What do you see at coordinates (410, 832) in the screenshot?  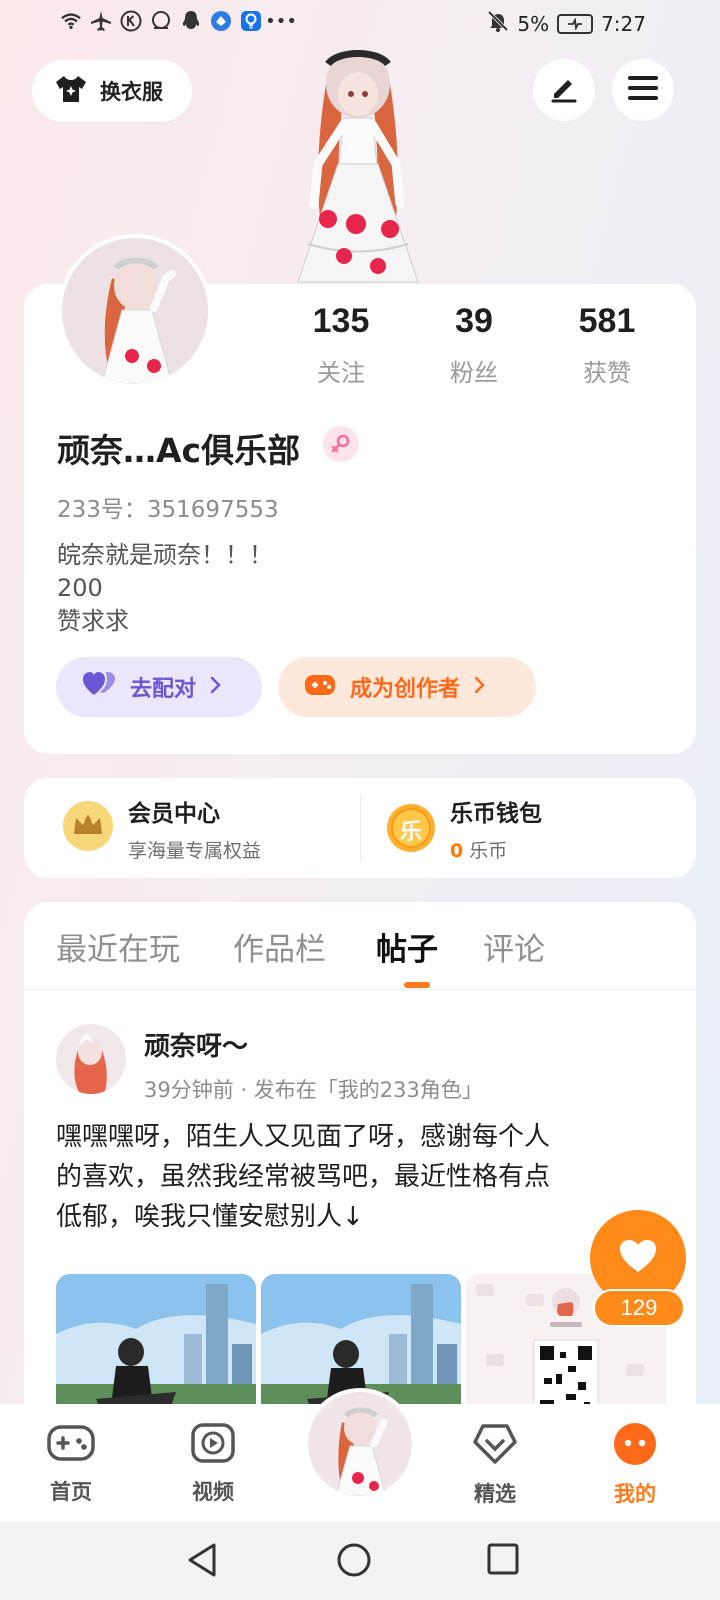 I see `coin-badge-text: 乐` at bounding box center [410, 832].